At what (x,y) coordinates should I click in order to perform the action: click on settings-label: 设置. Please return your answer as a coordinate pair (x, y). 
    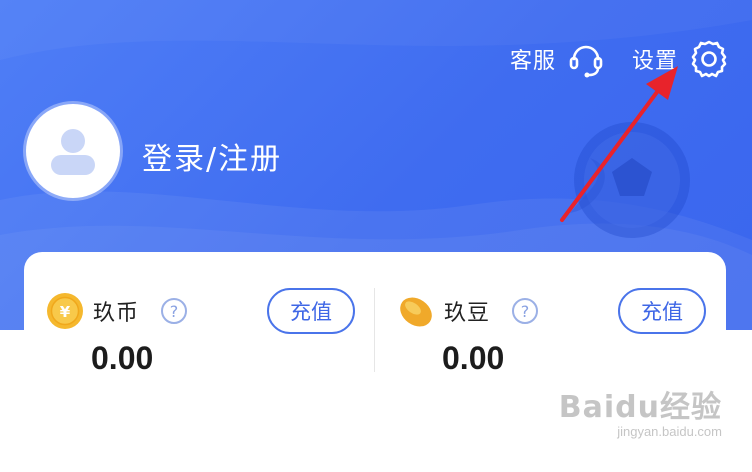
    Looking at the image, I should click on (654, 61).